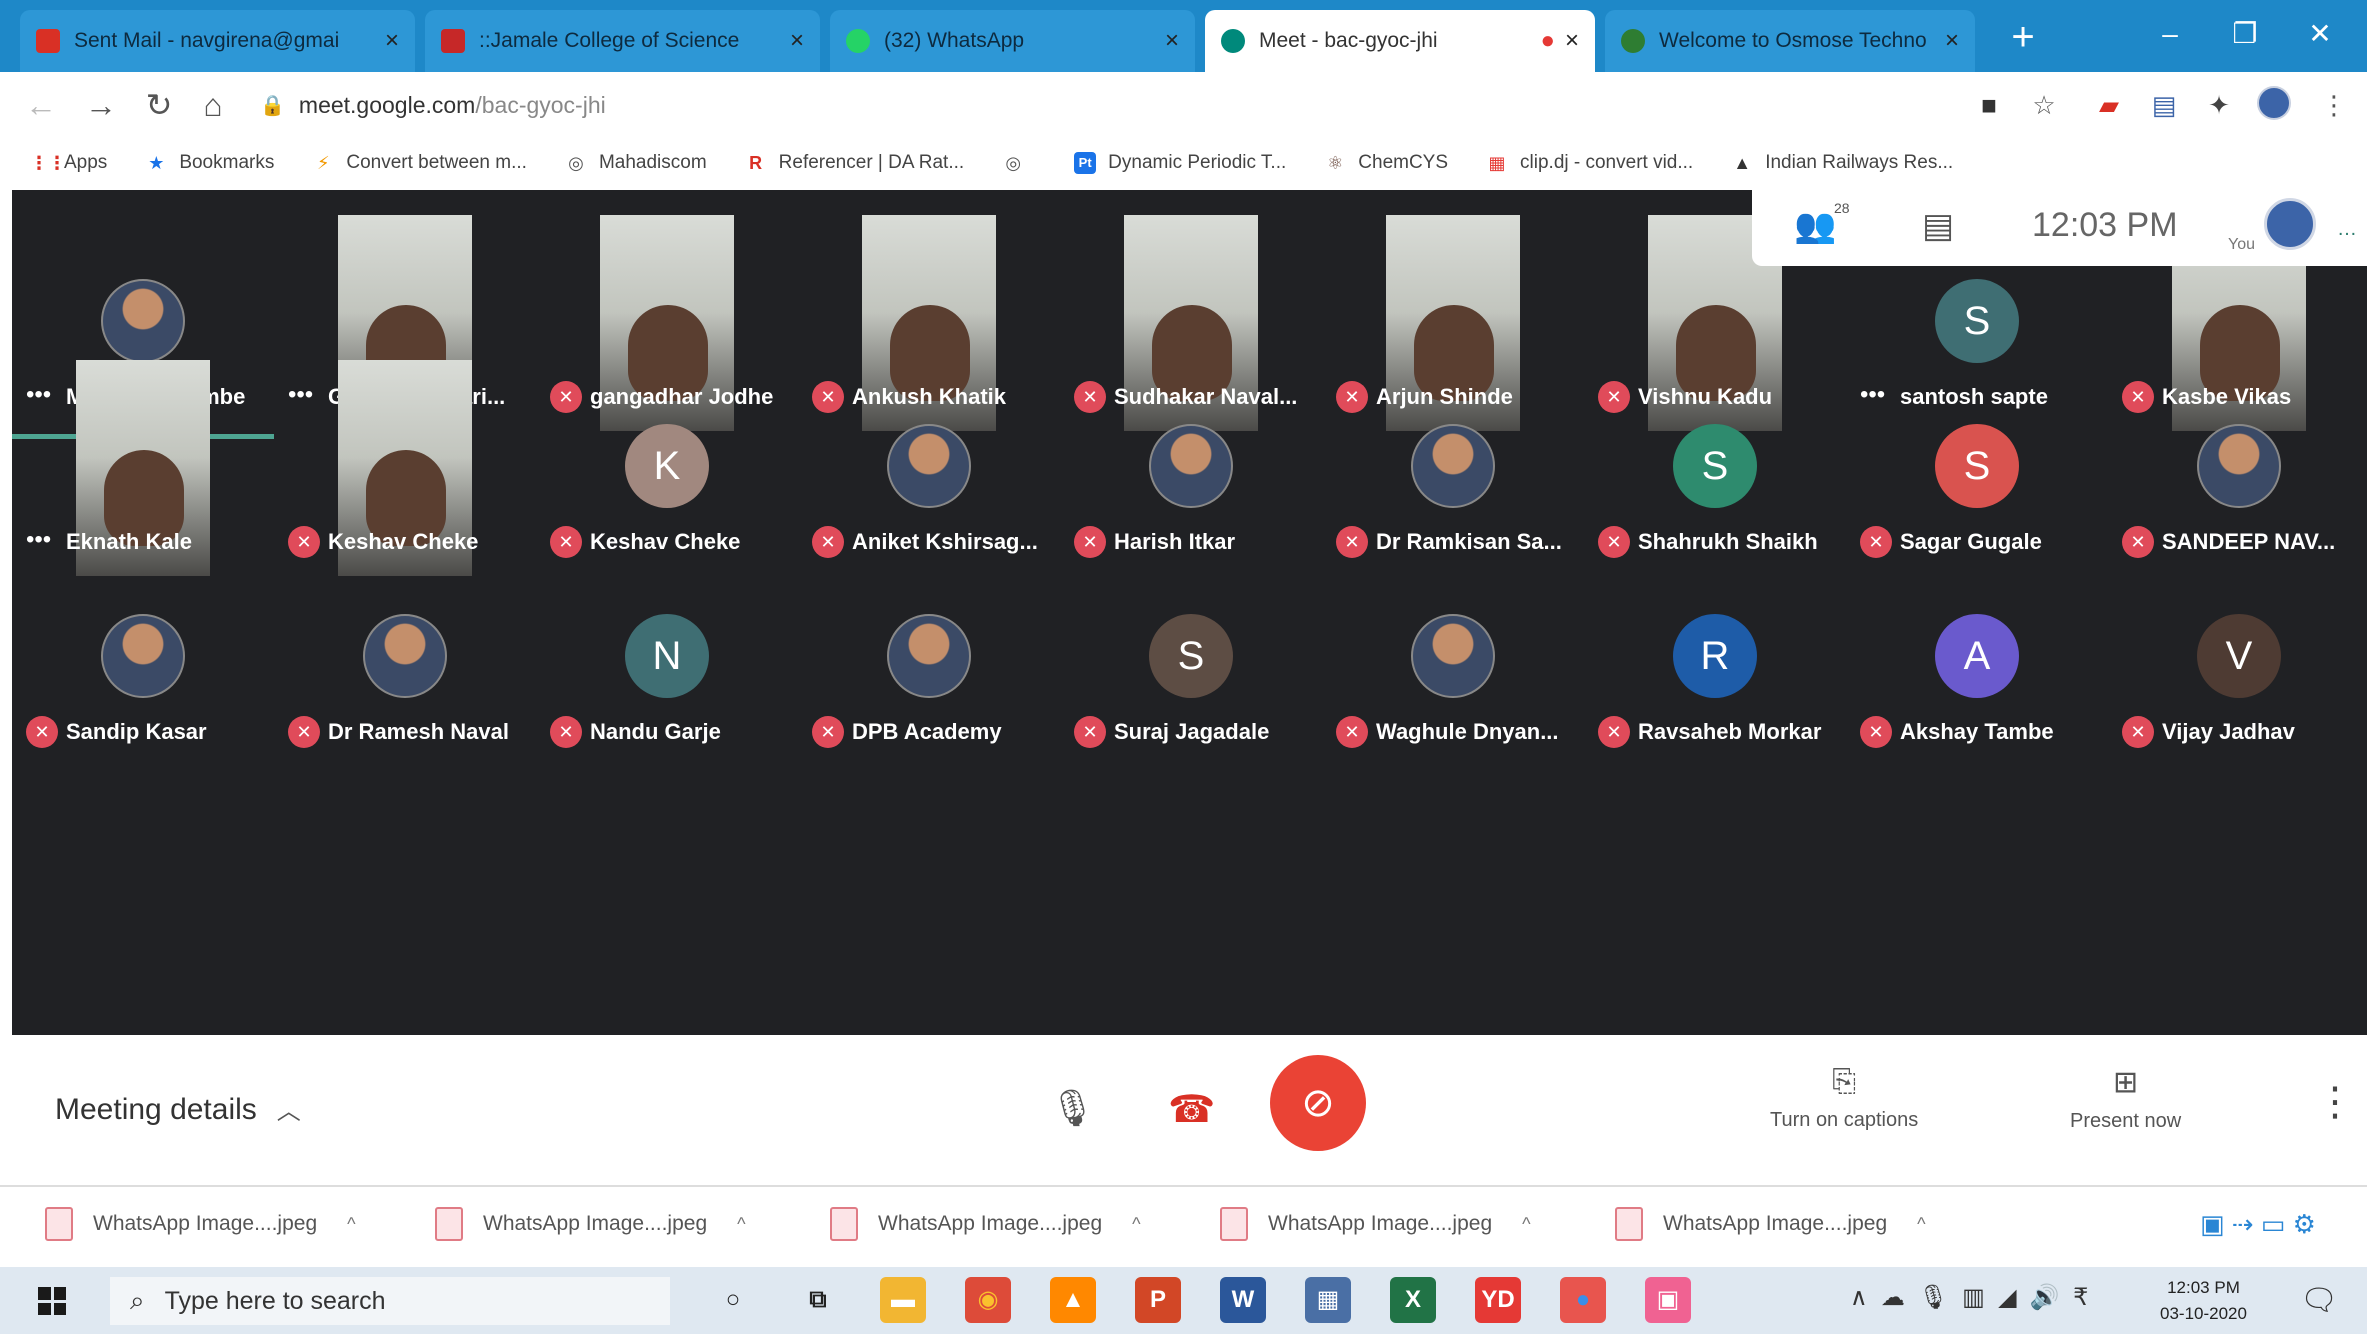 This screenshot has height=1334, width=2367. Describe the element at coordinates (1859, 1297) in the screenshot. I see `chevron-up-icon: ∧` at that location.